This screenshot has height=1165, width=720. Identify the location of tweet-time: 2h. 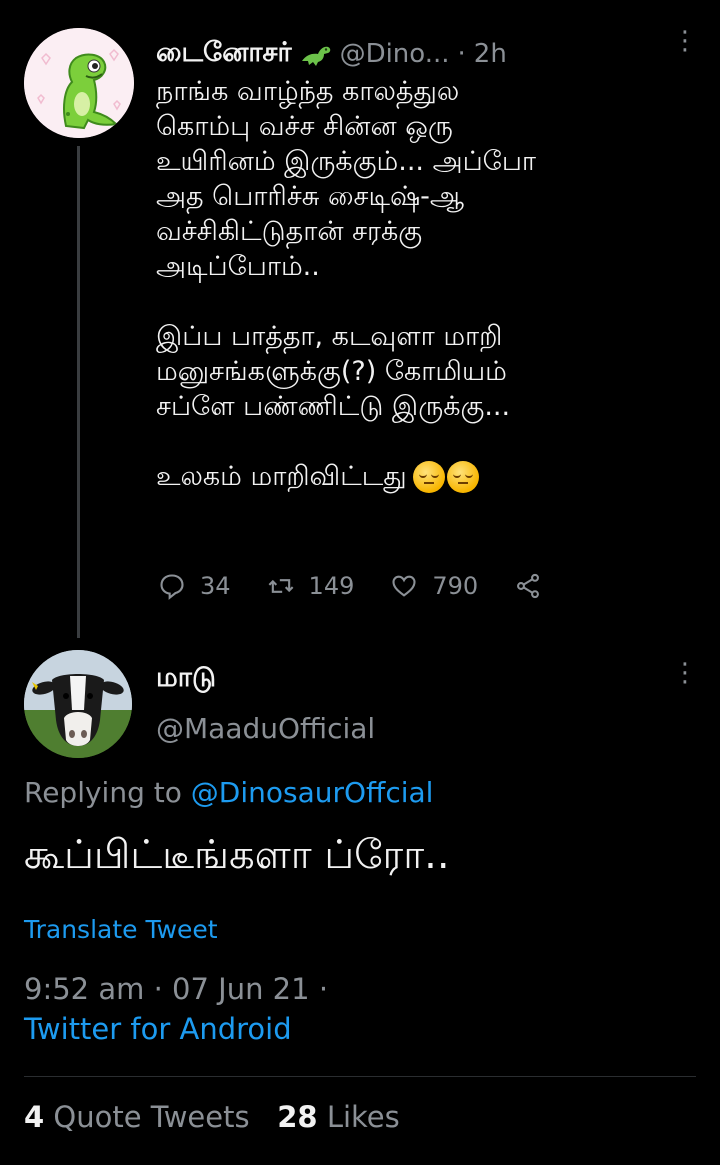
(490, 54).